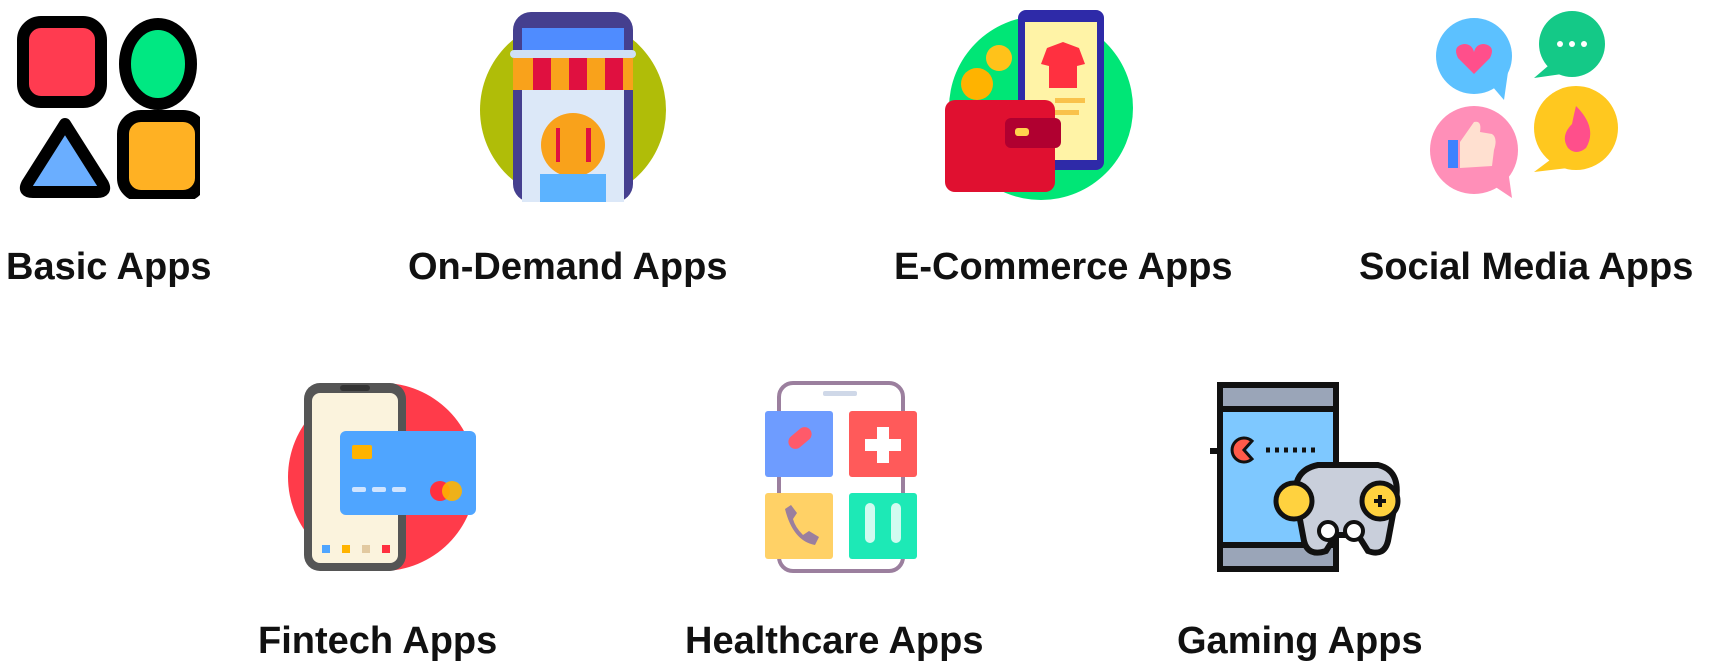 The height and width of the screenshot is (670, 1709). Describe the element at coordinates (568, 267) in the screenshot. I see `label-on-demand-apps: On-Demand Apps` at that location.